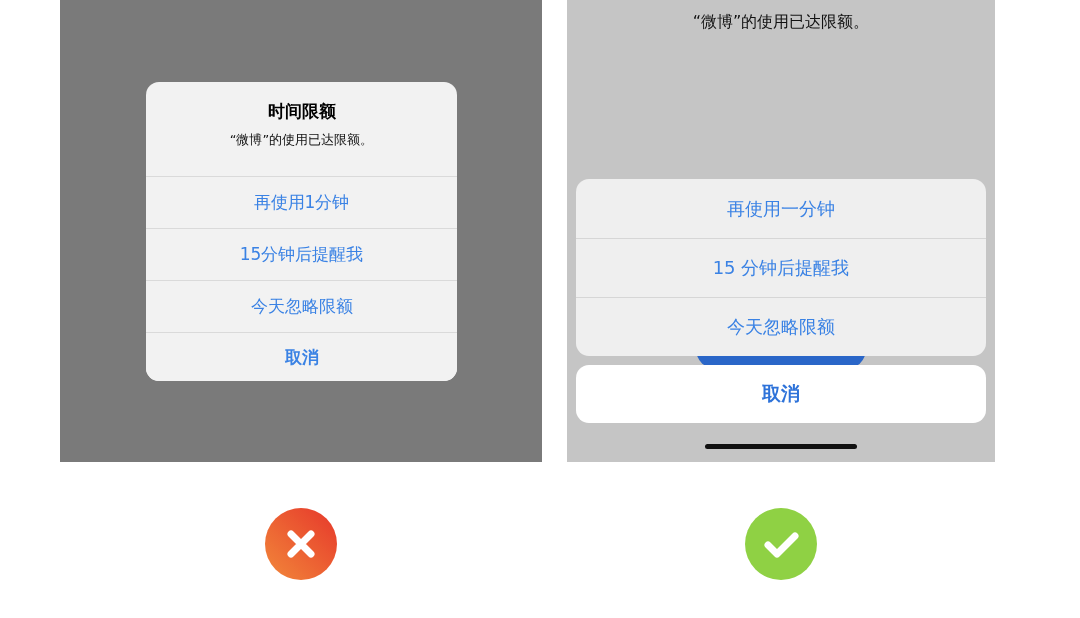  What do you see at coordinates (781, 22) in the screenshot?
I see `message-text: “微博”的使用已达限额。` at bounding box center [781, 22].